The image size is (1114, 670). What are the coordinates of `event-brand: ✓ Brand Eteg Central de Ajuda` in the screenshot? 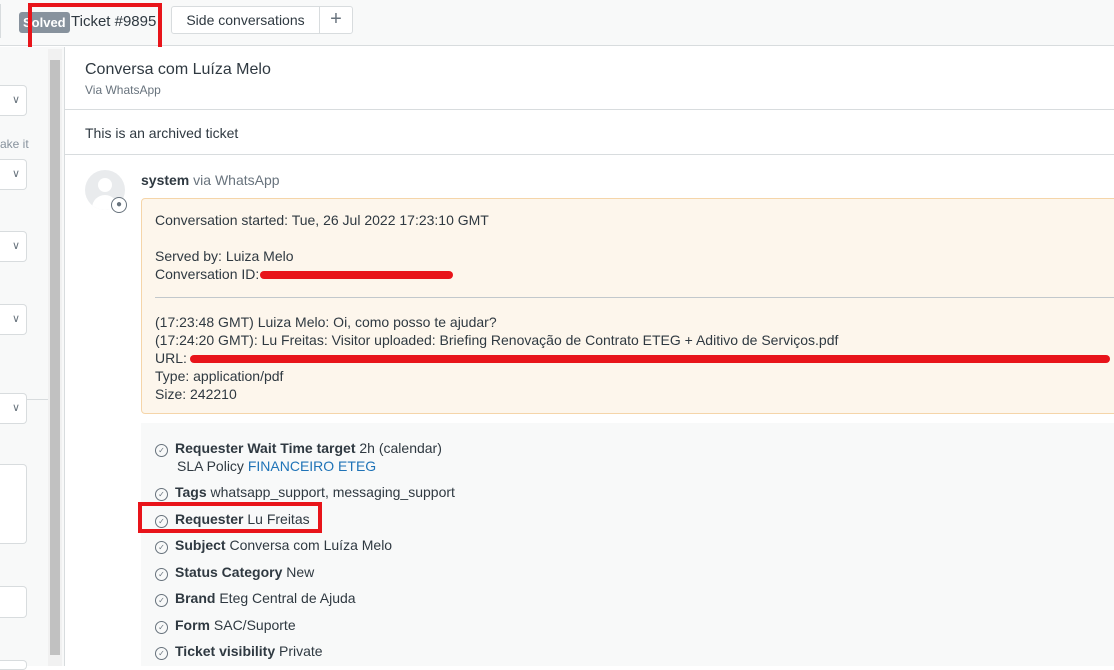 It's located at (255, 598).